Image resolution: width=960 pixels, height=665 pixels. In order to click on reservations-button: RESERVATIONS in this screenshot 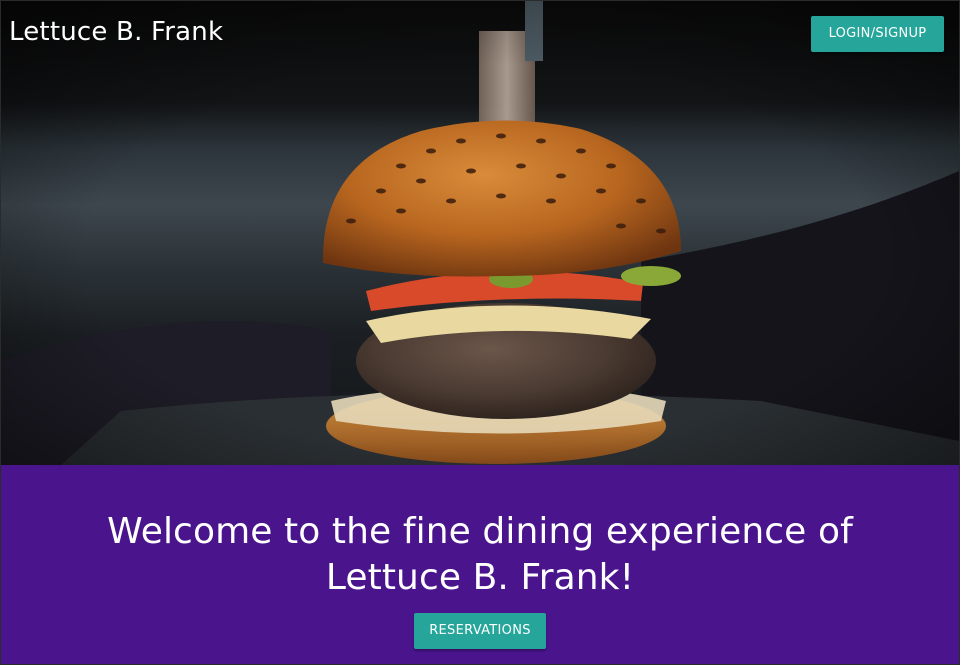, I will do `click(480, 631)`.